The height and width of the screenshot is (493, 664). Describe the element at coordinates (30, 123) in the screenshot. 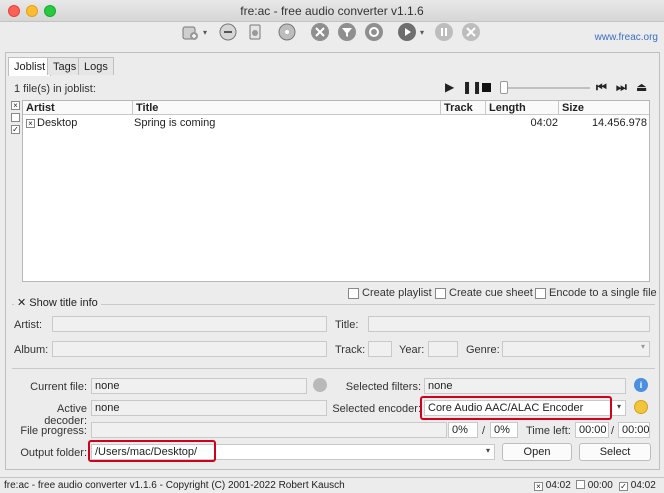

I see `row-checkbox: ×` at that location.